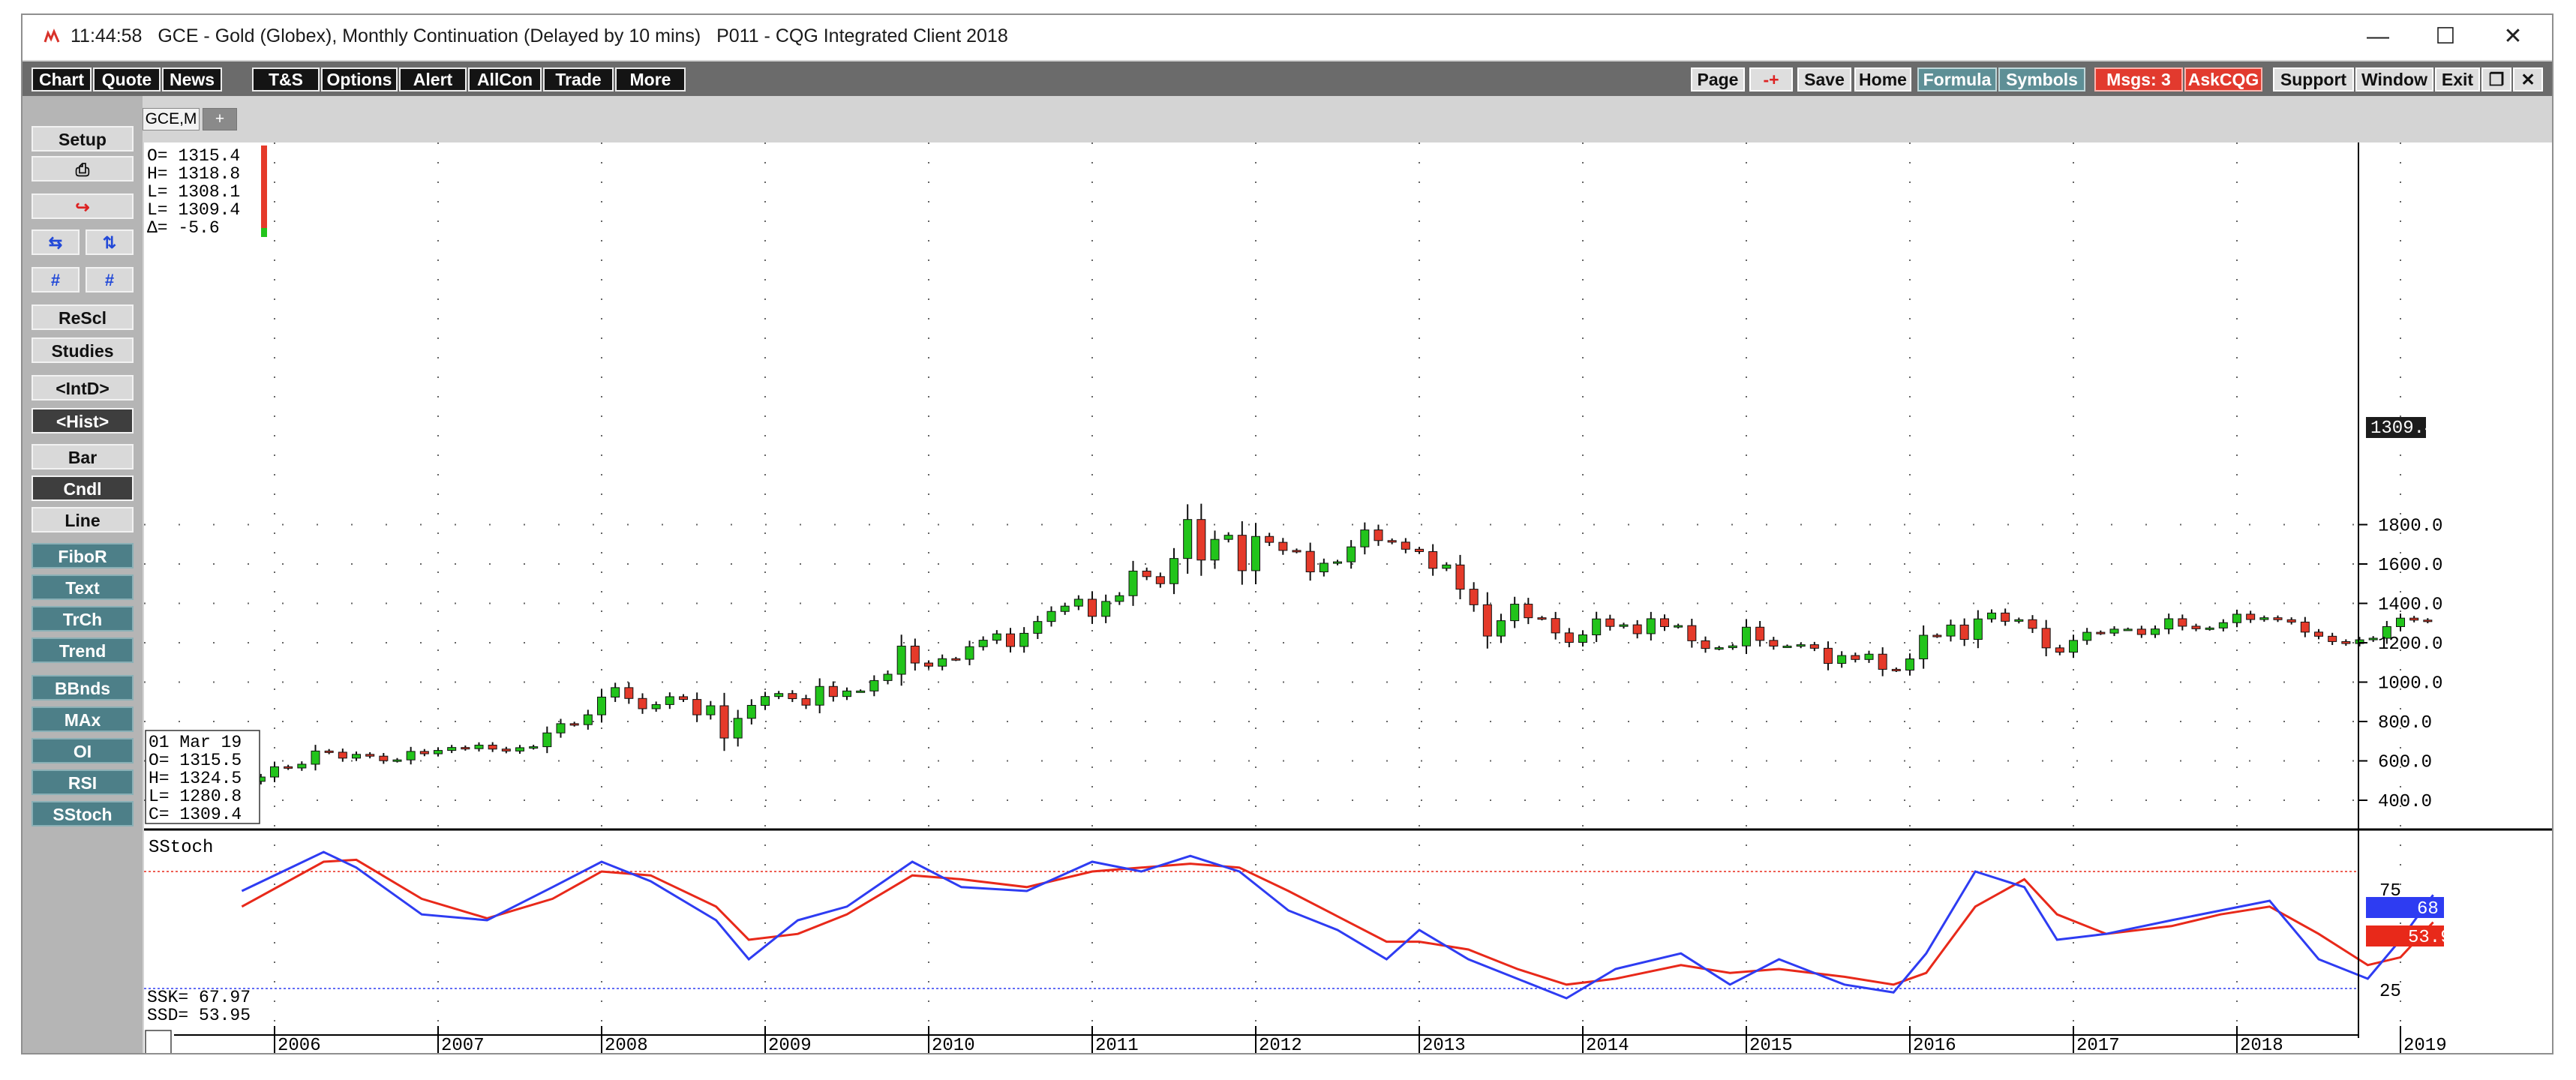 This screenshot has height=1080, width=2576. I want to click on bar-chart-button: Bar, so click(83, 457).